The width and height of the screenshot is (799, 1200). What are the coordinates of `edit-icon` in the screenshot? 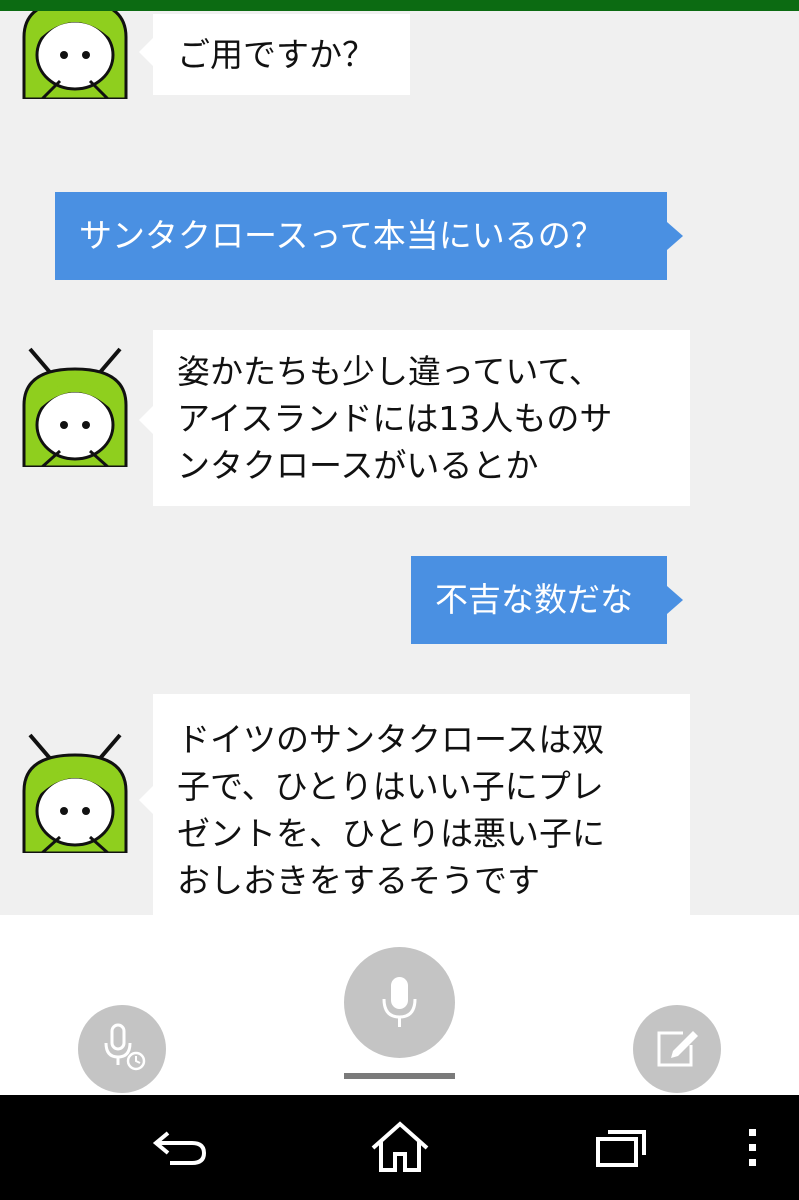 It's located at (677, 1049).